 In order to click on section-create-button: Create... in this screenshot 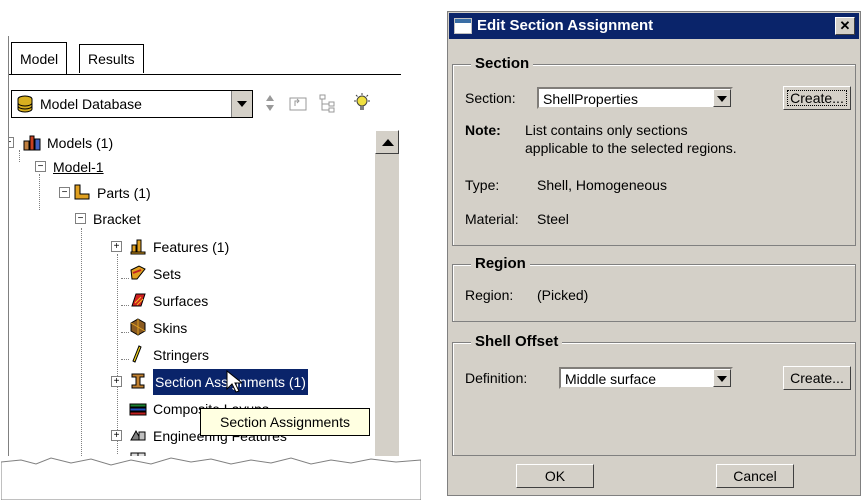, I will do `click(817, 98)`.